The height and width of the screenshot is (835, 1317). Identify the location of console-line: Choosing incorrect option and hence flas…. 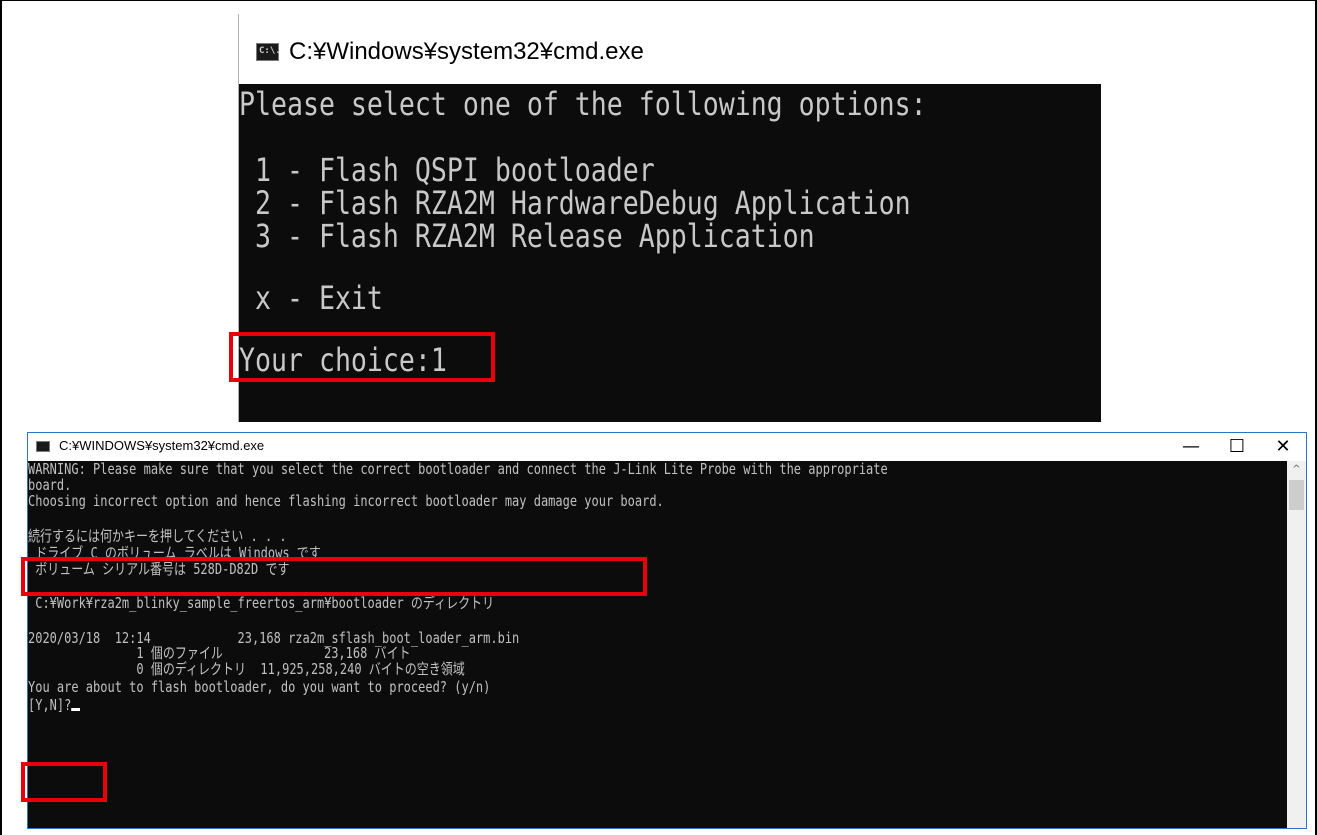
(346, 501).